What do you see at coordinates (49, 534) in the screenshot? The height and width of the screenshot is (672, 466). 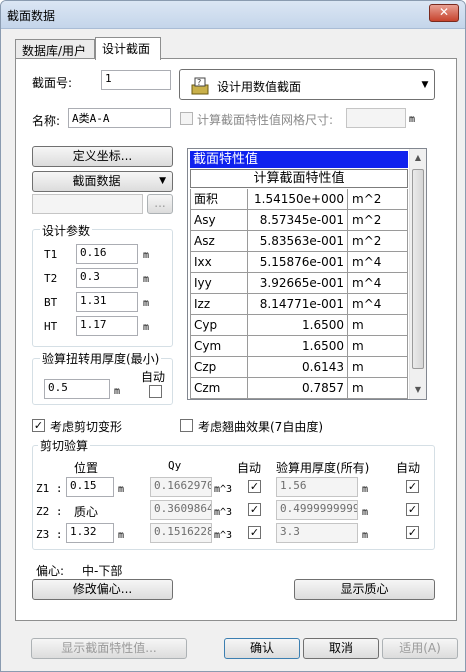 I see `z3-label: Z3 :` at bounding box center [49, 534].